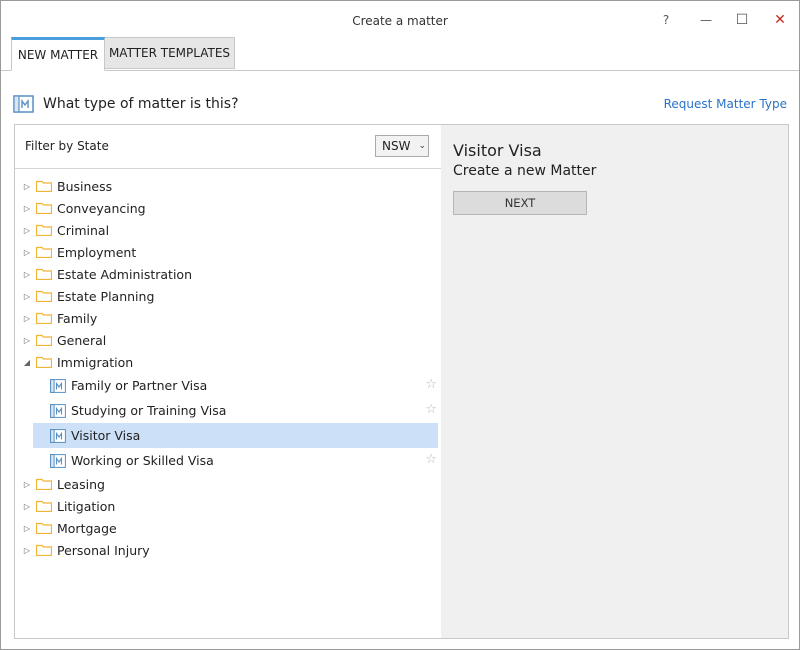  Describe the element at coordinates (97, 252) in the screenshot. I see `tree-item-label: Employment` at that location.